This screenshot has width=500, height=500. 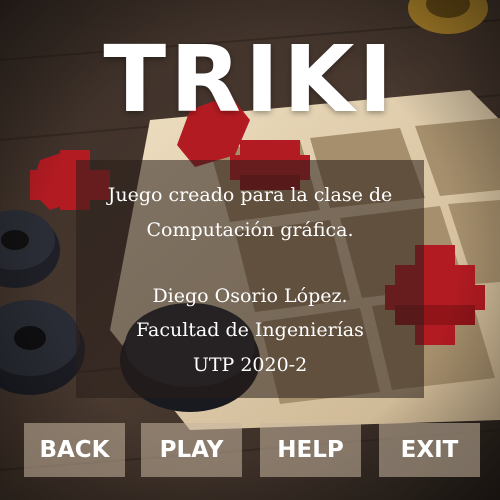 I want to click on info-line-author: Diego Osorio López., so click(x=250, y=296).